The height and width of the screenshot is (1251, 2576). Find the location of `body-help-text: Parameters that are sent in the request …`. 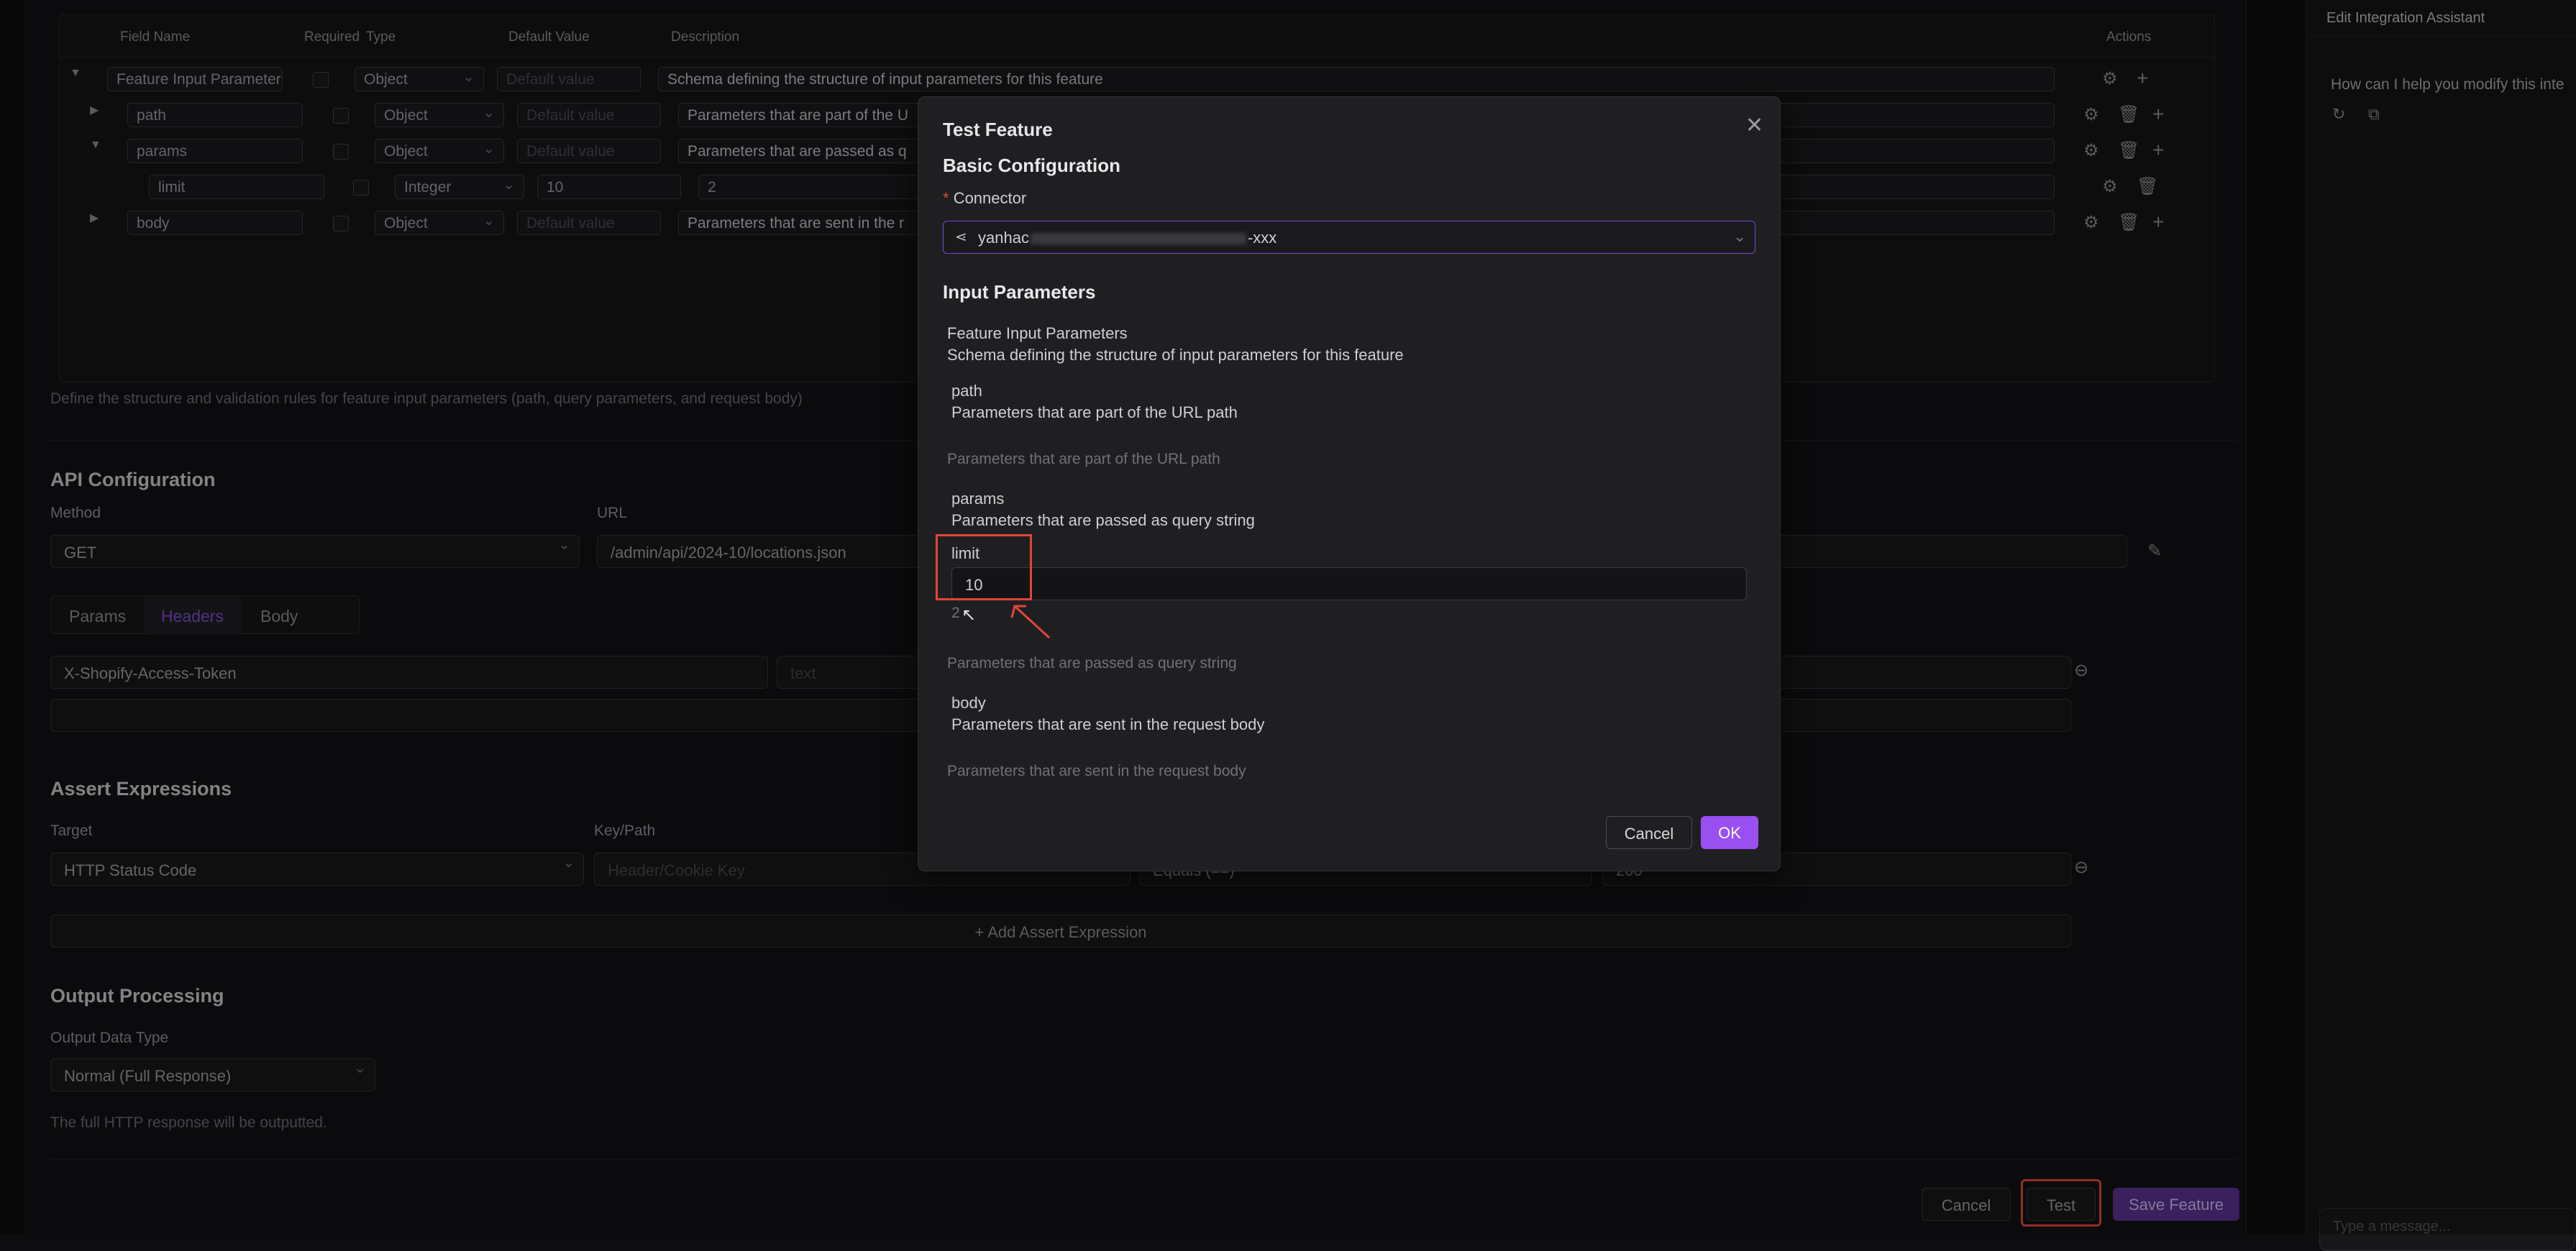

body-help-text: Parameters that are sent in the request … is located at coordinates (1096, 771).